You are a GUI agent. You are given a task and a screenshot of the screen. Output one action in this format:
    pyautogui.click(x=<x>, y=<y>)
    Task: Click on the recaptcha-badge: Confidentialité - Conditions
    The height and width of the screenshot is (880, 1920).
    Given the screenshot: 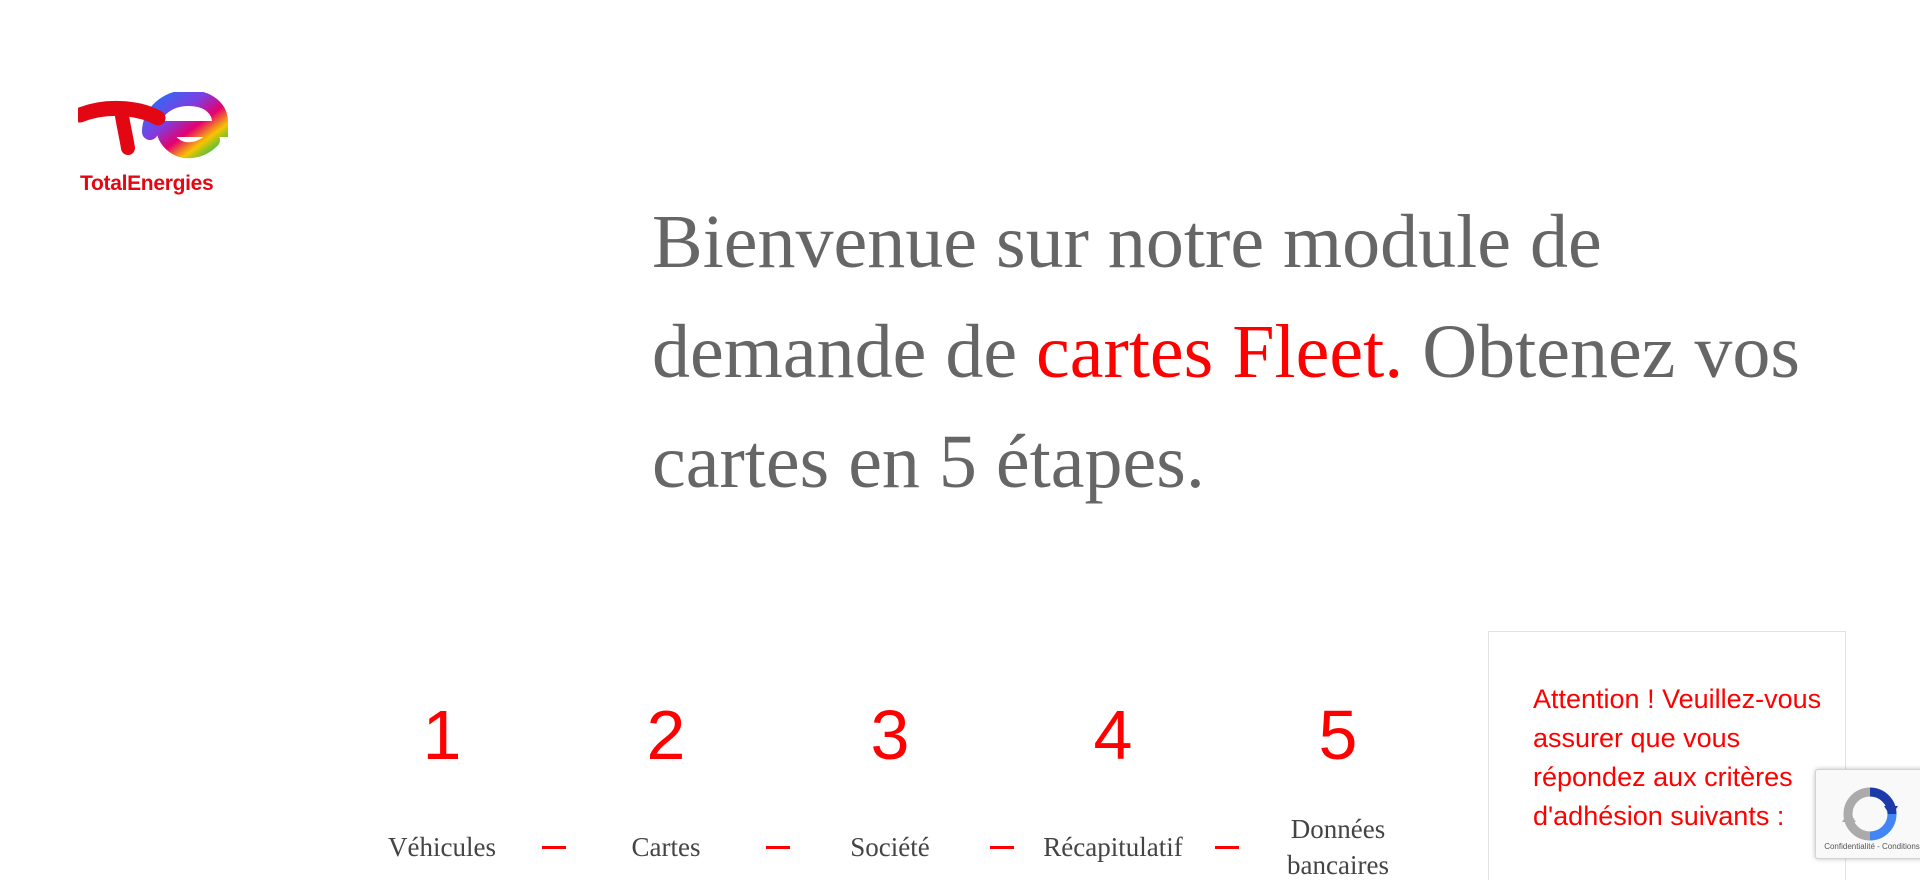 What is the action you would take?
    pyautogui.click(x=1867, y=814)
    